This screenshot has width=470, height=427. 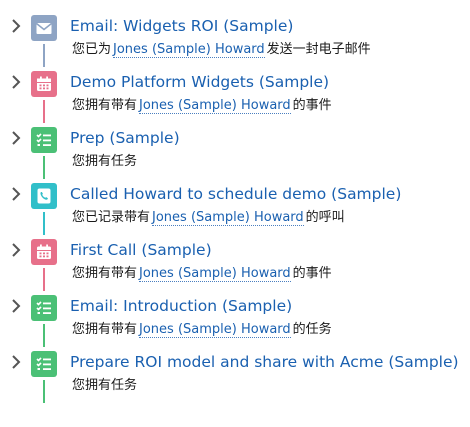 I want to click on description-suffix: 发送一封电子邮件, so click(x=318, y=49).